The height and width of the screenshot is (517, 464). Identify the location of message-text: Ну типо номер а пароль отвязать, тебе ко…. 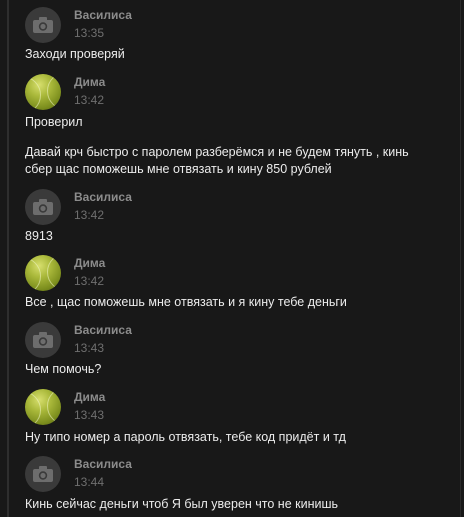
(185, 437).